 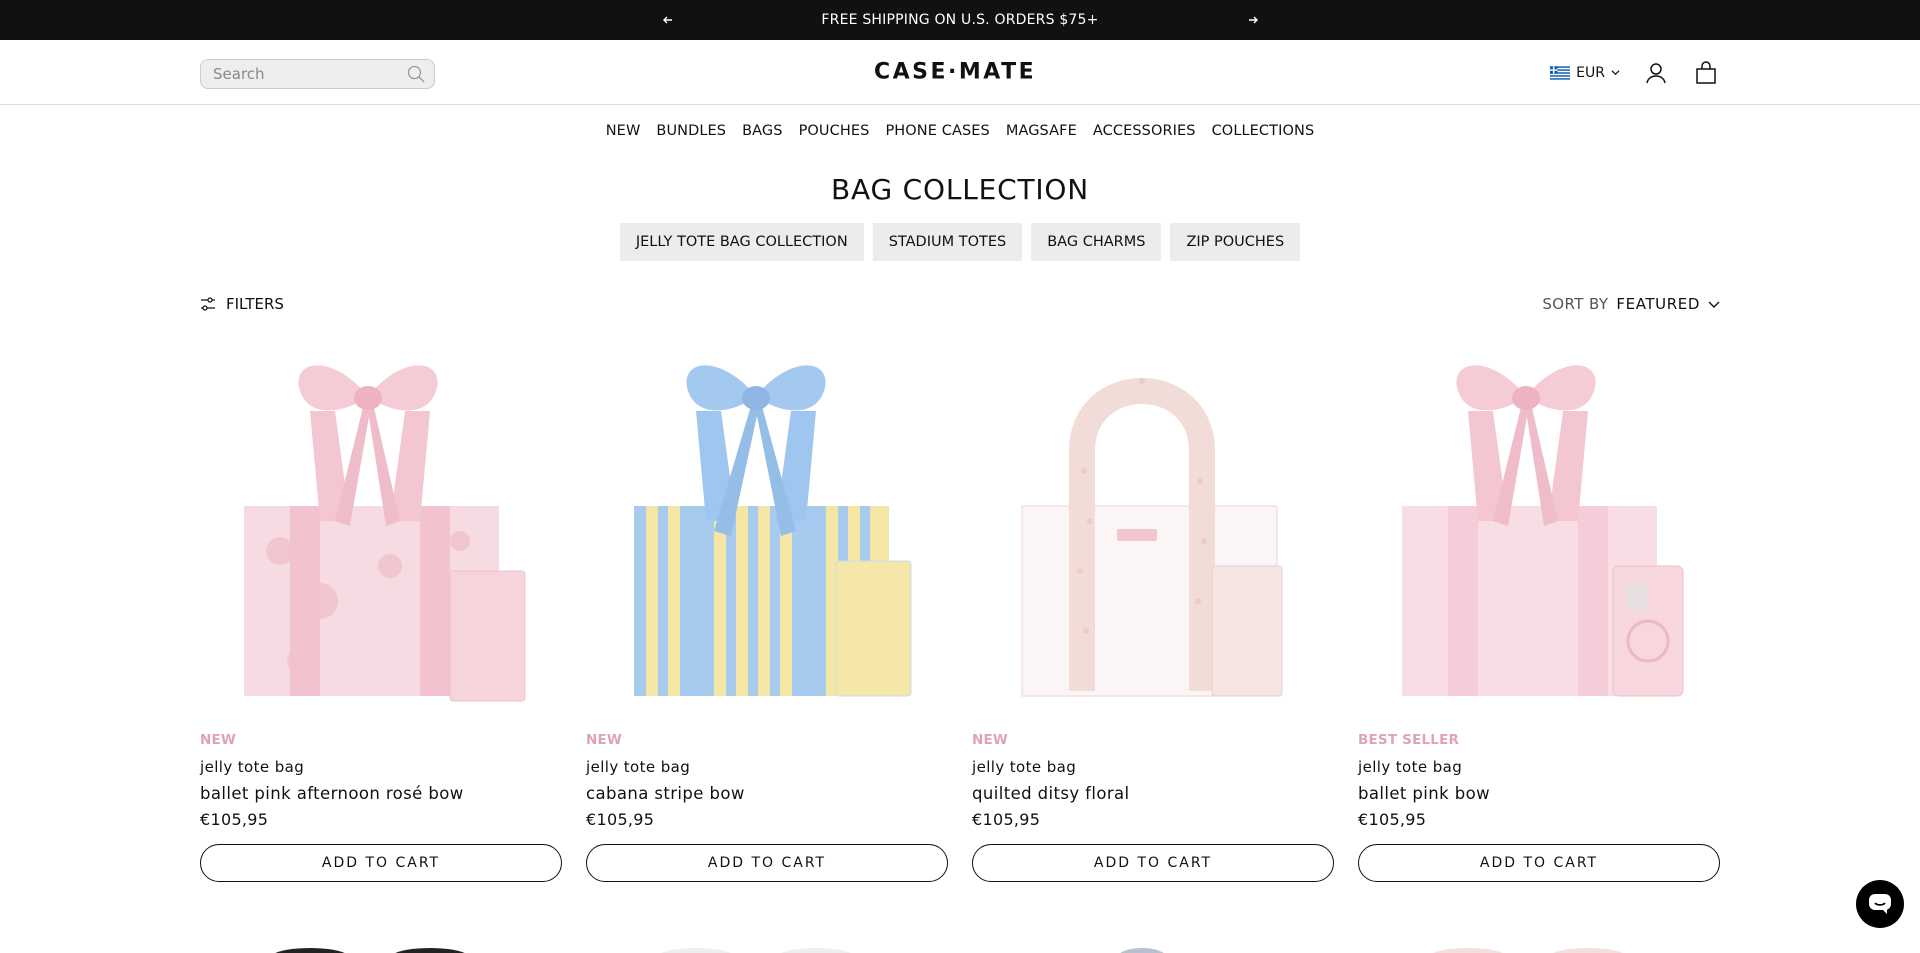 I want to click on greece-flag-icon, so click(x=1560, y=72).